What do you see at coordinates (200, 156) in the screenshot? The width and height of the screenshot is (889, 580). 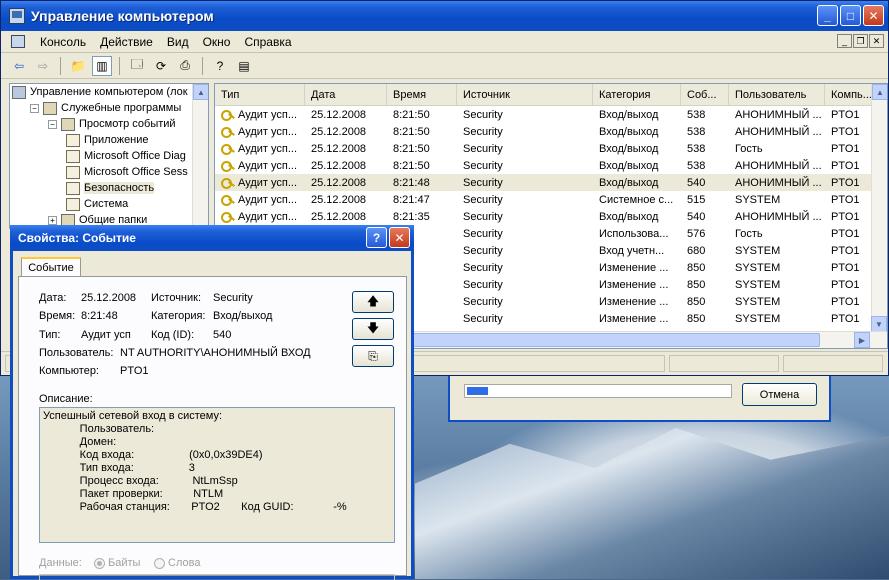 I see `tree-scrollbar: ▲` at bounding box center [200, 156].